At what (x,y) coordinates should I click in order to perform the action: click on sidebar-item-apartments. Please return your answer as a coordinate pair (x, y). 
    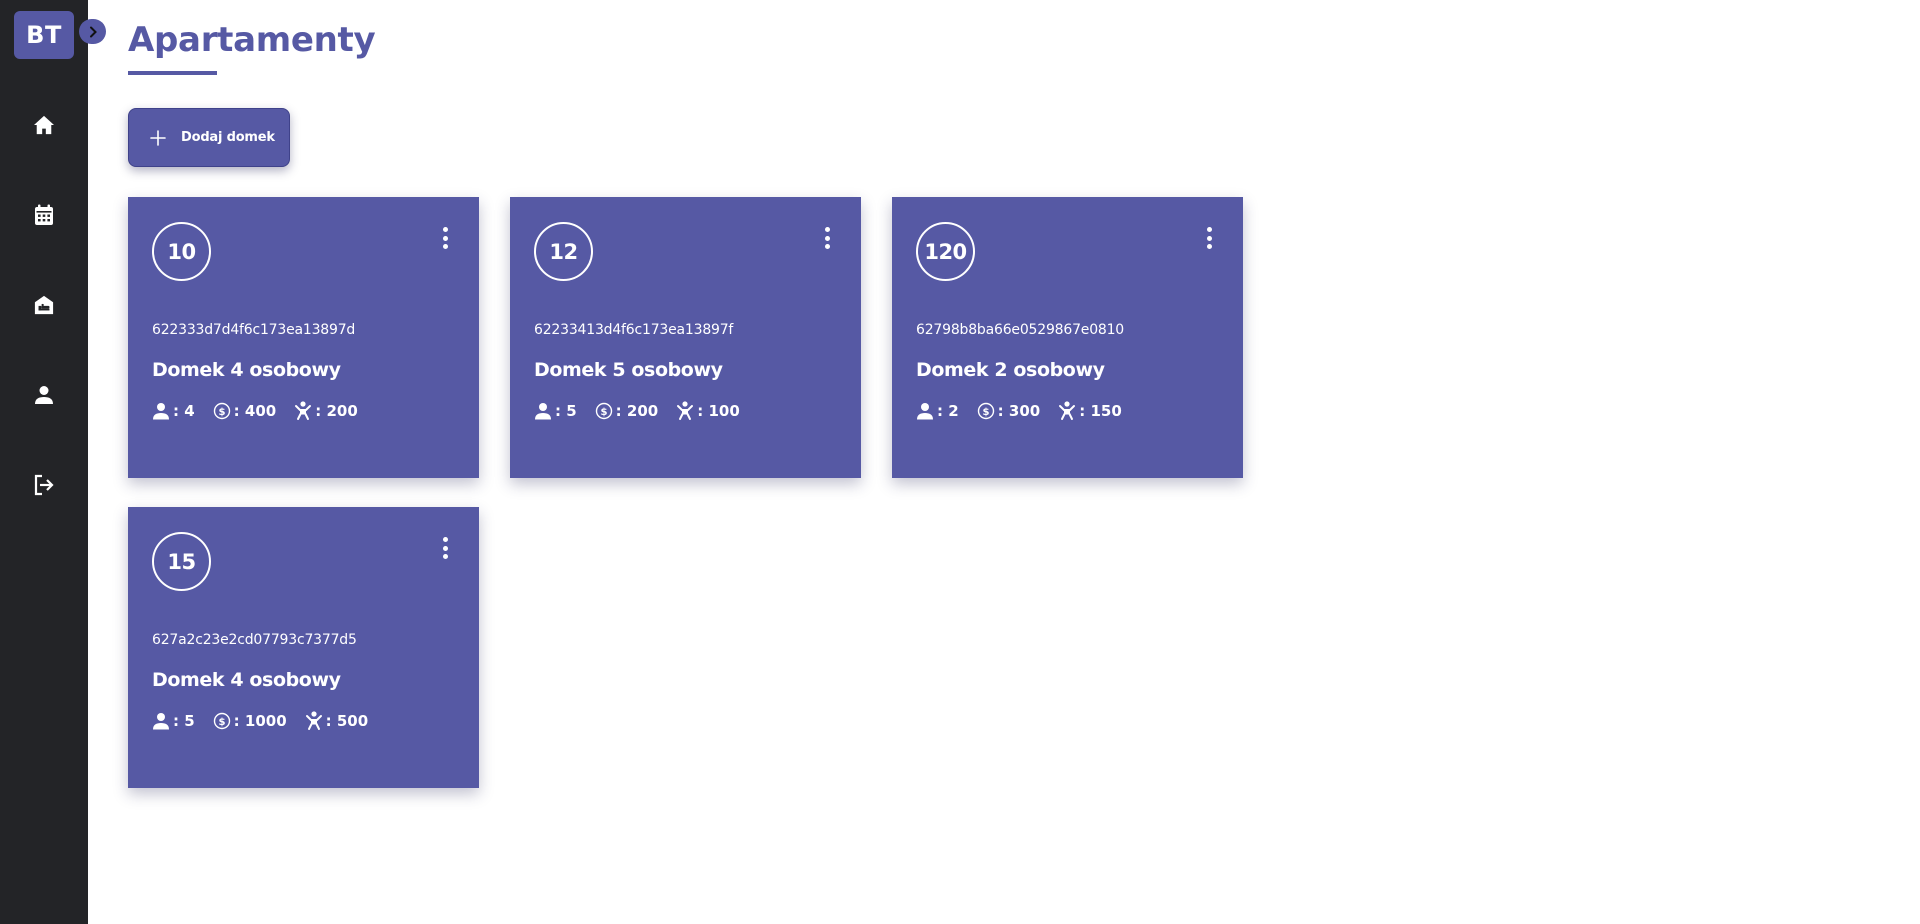
    Looking at the image, I should click on (44, 305).